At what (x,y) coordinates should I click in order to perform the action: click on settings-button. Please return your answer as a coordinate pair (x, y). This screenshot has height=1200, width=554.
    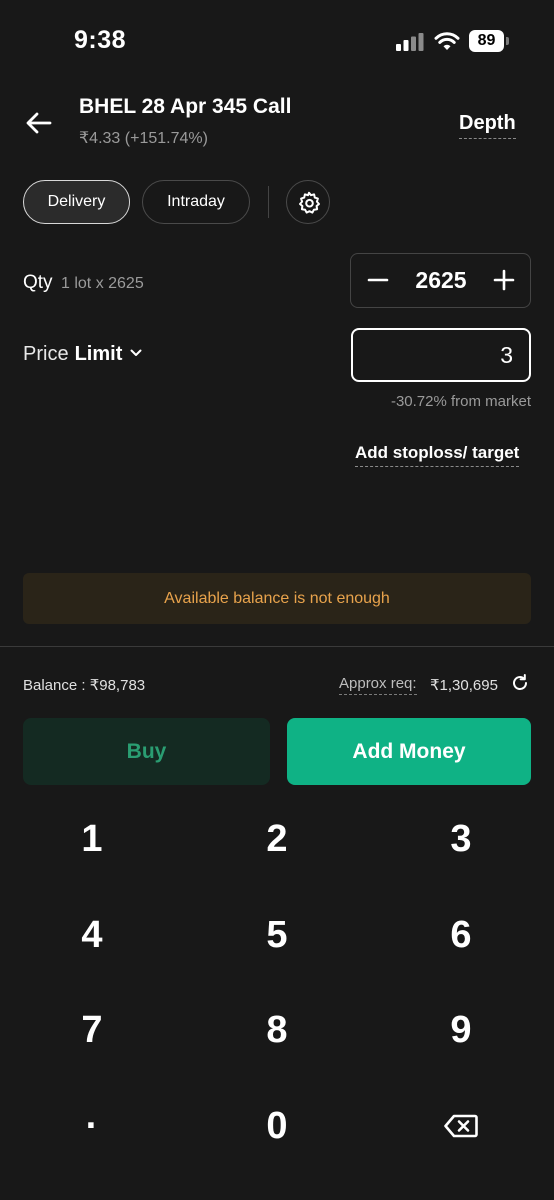
    Looking at the image, I should click on (308, 202).